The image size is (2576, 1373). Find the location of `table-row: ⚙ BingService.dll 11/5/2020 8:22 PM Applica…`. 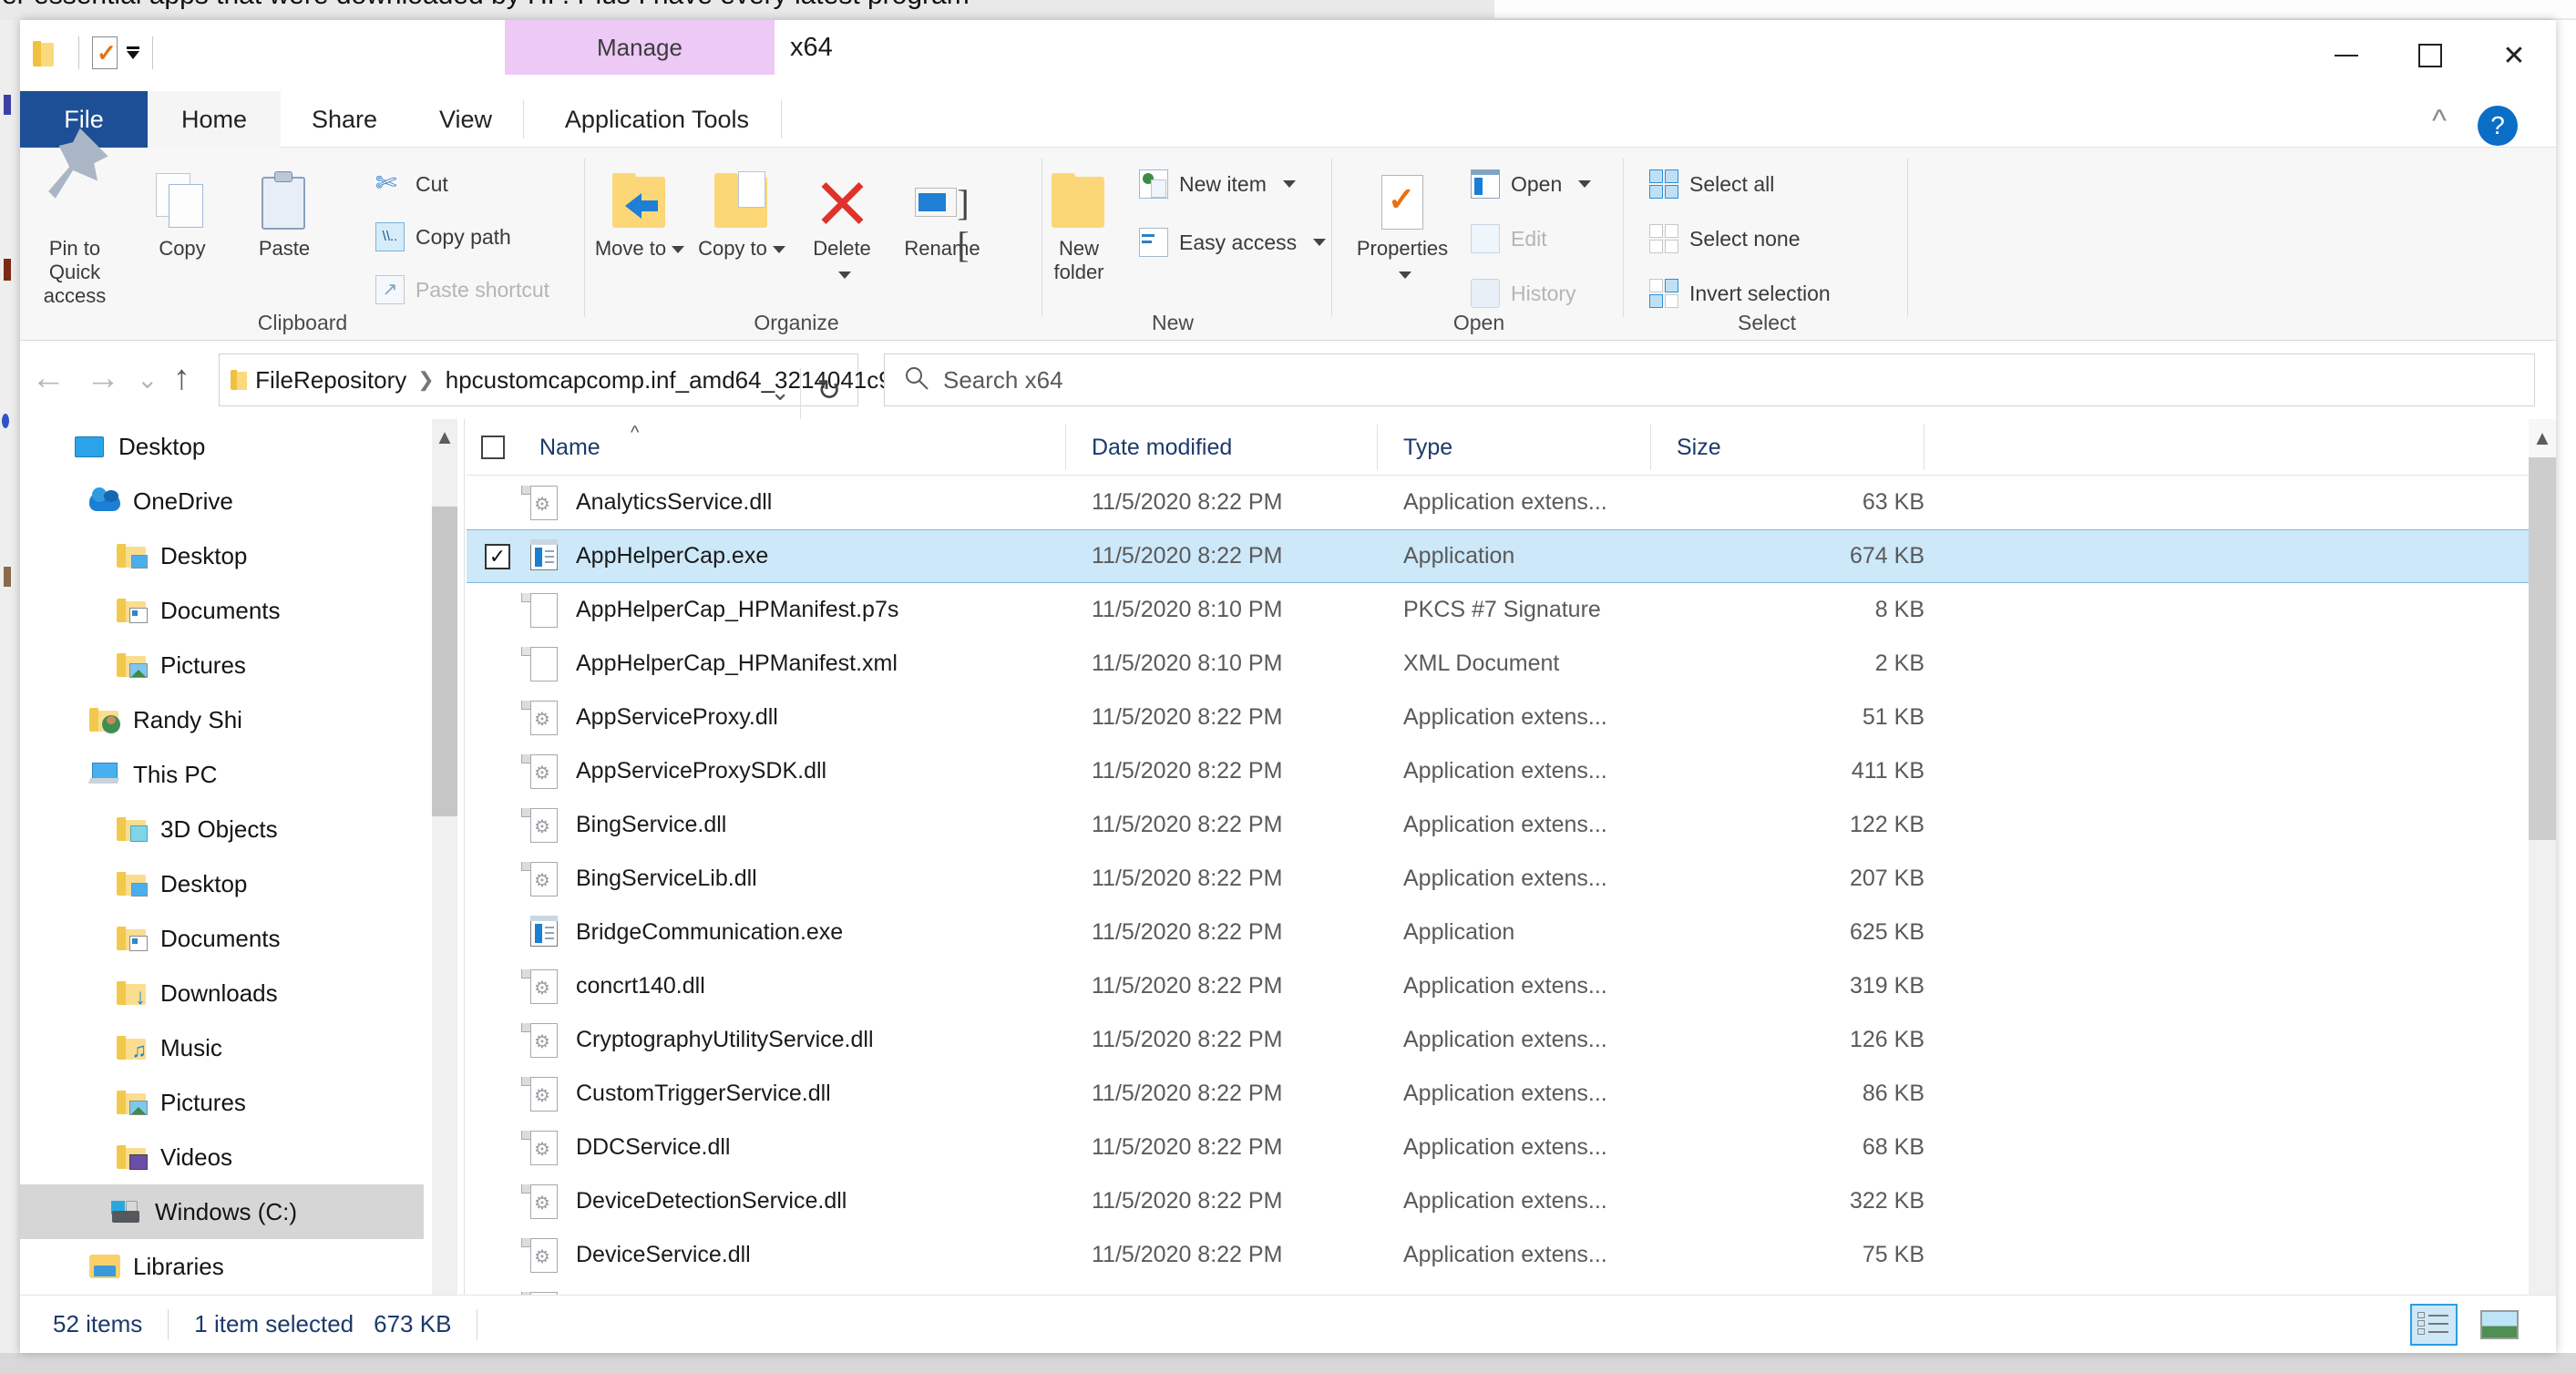

table-row: ⚙ BingService.dll 11/5/2020 8:22 PM Applica… is located at coordinates (1512, 825).